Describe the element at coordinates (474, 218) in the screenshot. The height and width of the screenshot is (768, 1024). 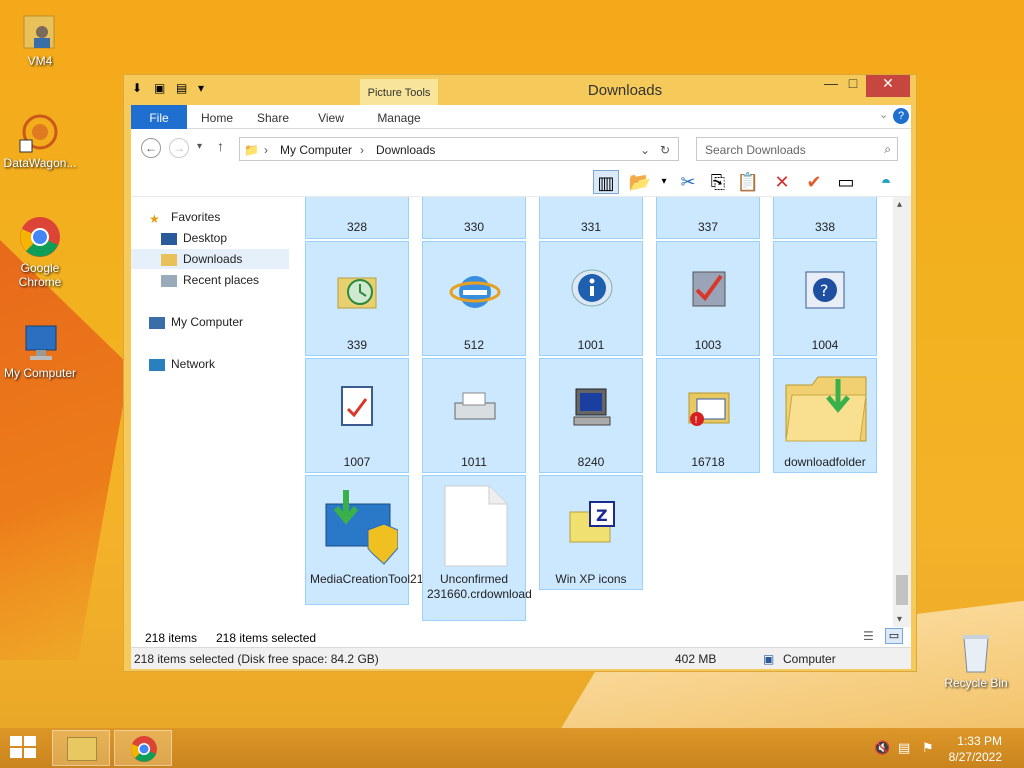
I see `file-tile: 330` at that location.